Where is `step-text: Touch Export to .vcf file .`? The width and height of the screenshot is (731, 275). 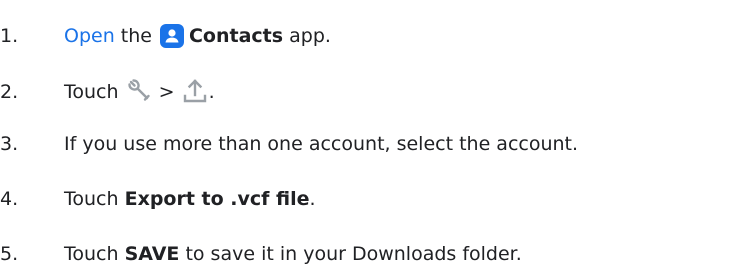 step-text: Touch Export to .vcf file . is located at coordinates (190, 199).